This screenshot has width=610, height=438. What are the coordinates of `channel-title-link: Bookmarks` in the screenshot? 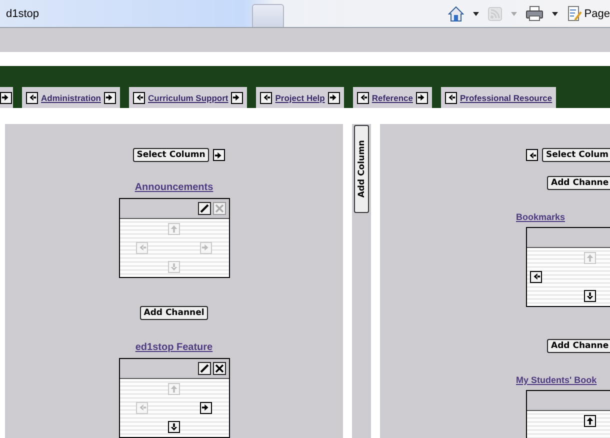 It's located at (541, 217).